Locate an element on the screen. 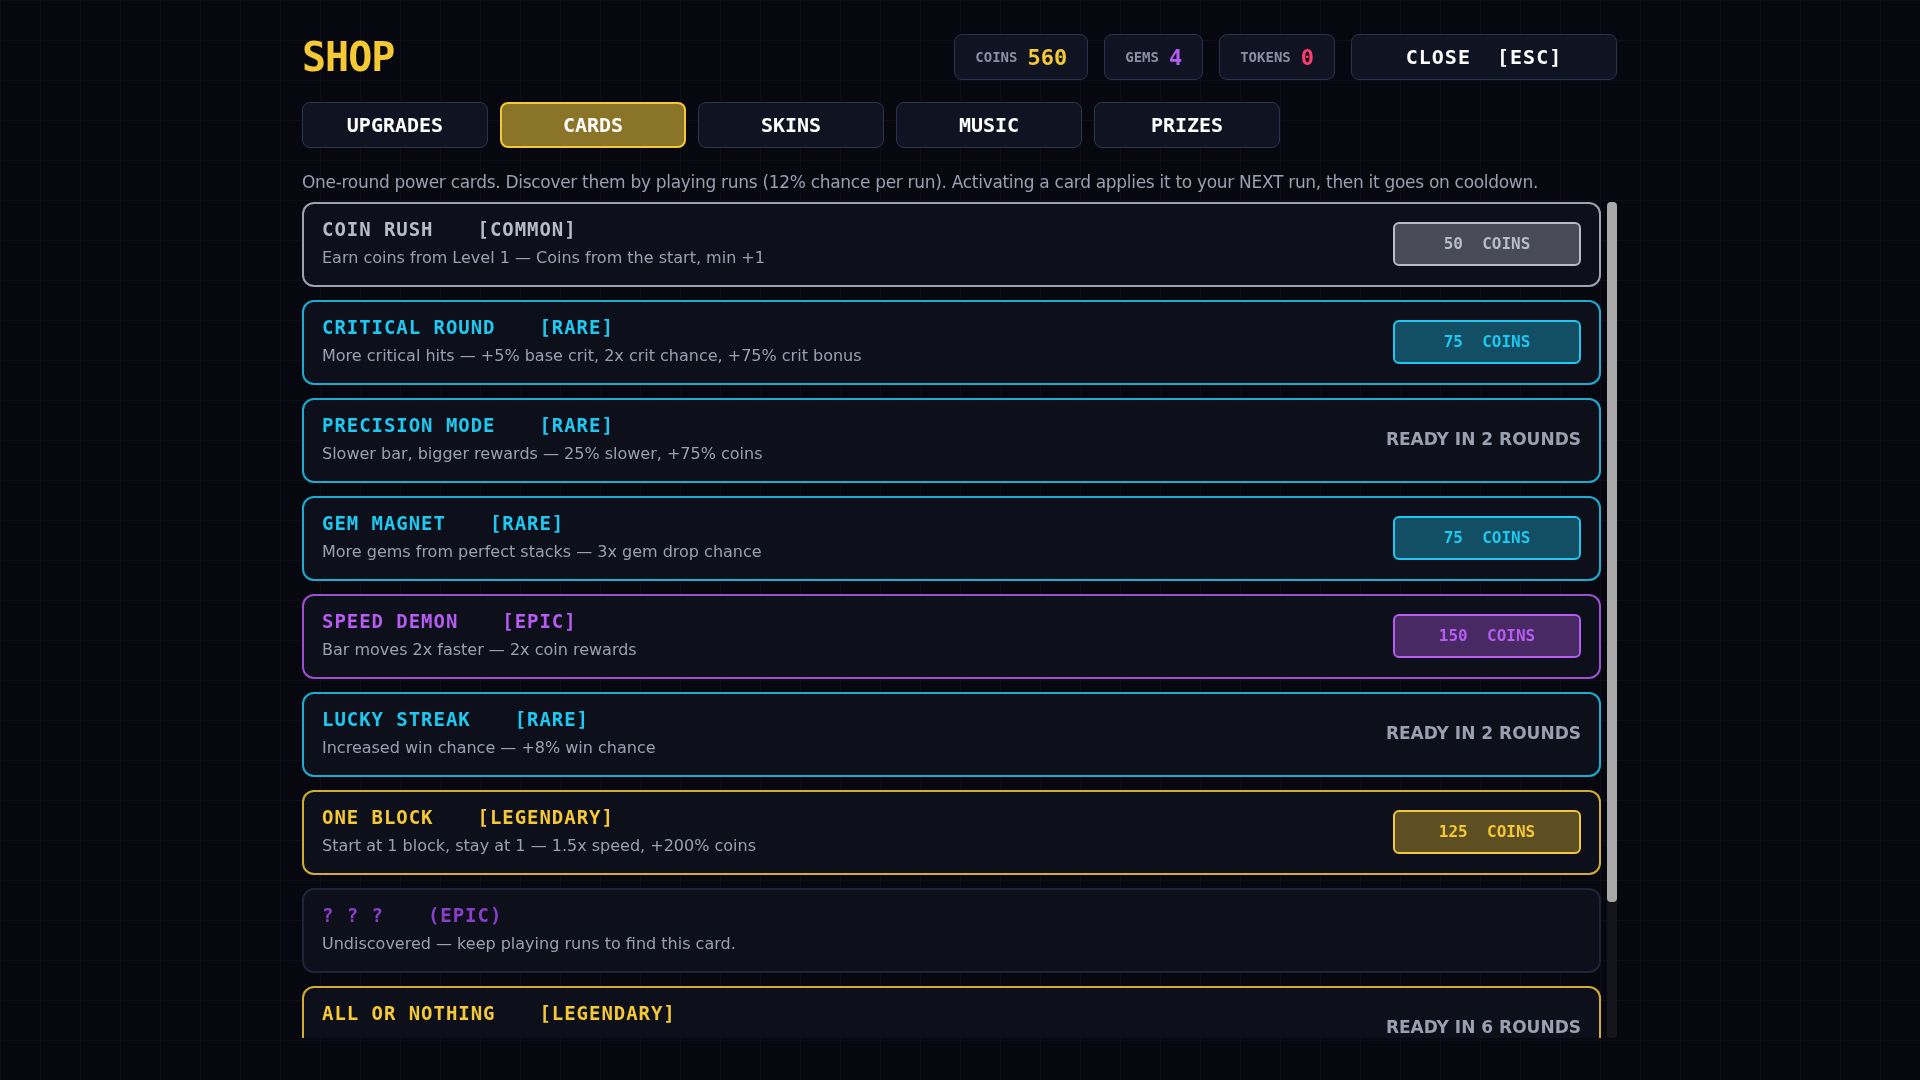 The width and height of the screenshot is (1920, 1080). buy-button: 150 COINS is located at coordinates (1487, 636).